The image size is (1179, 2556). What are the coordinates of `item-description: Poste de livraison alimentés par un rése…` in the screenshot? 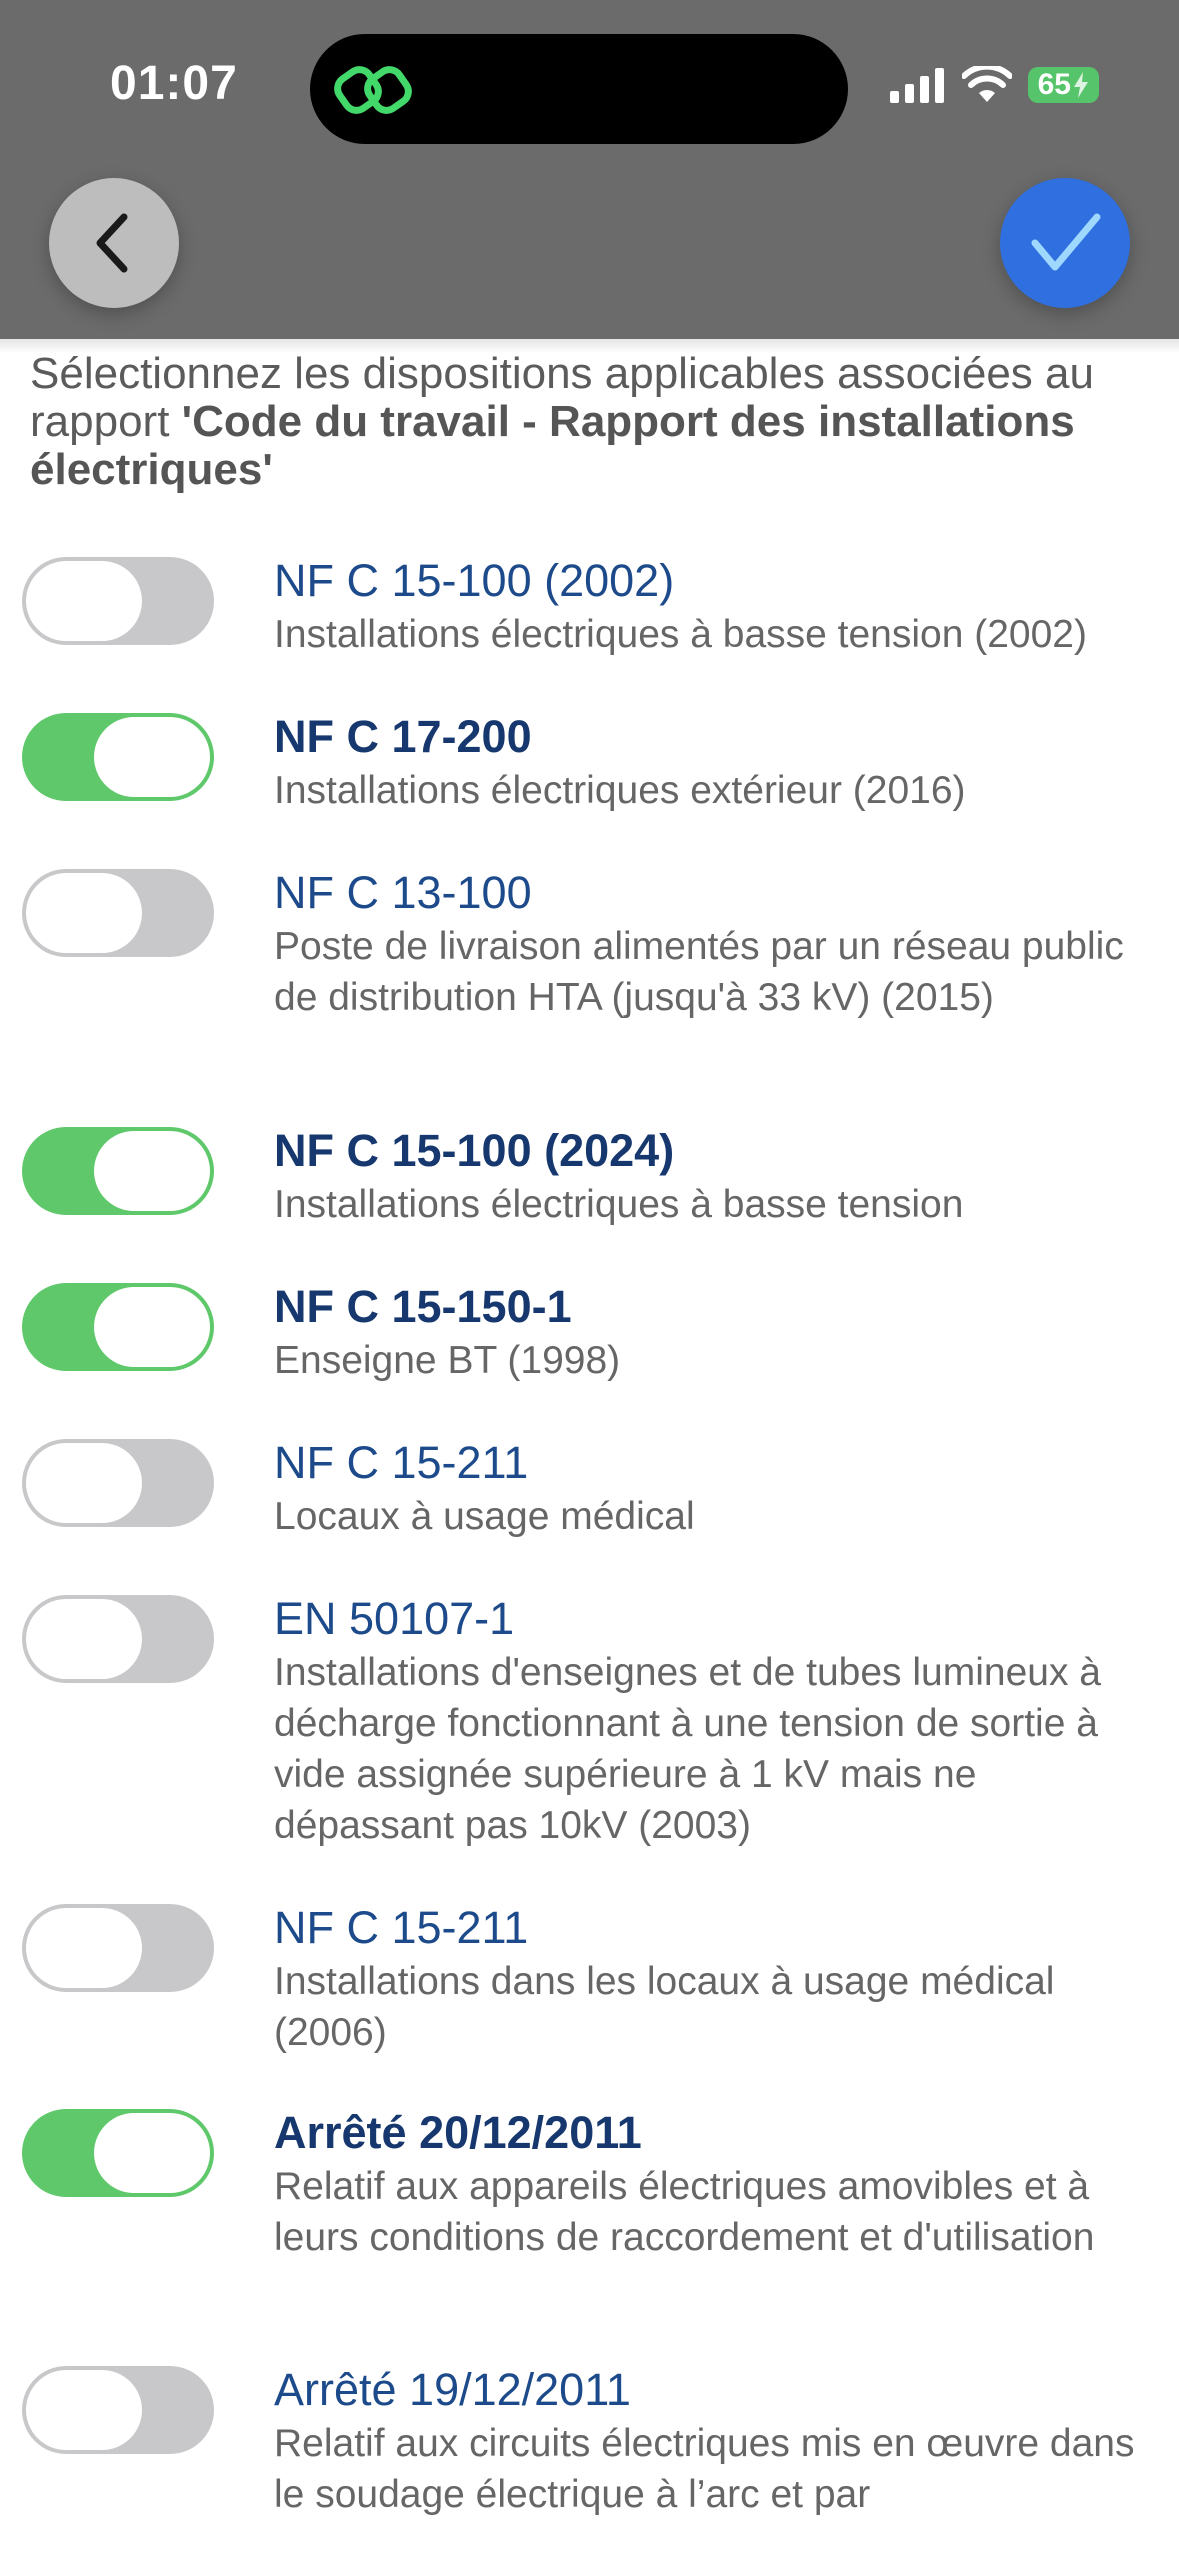 It's located at (699, 972).